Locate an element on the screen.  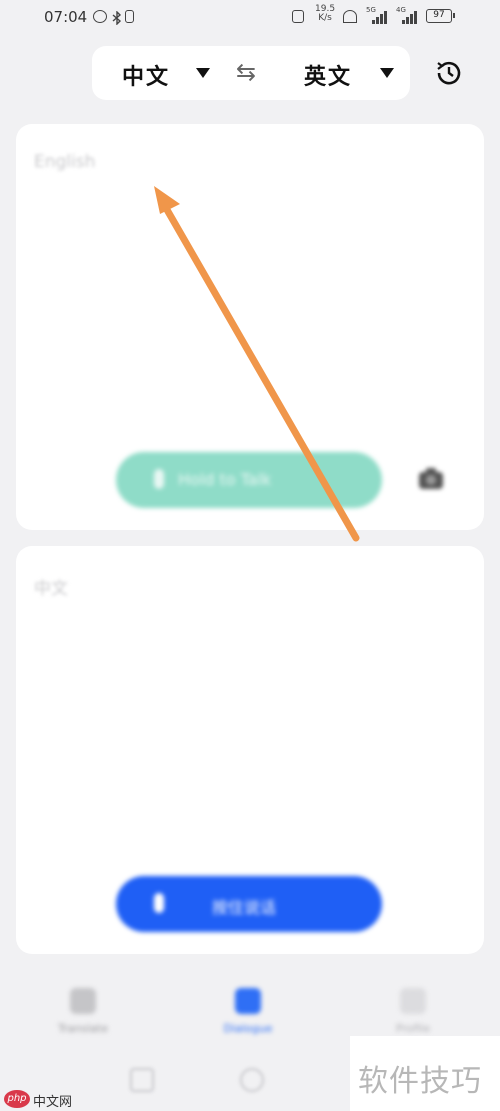
bluetooth-icon is located at coordinates (117, 18).